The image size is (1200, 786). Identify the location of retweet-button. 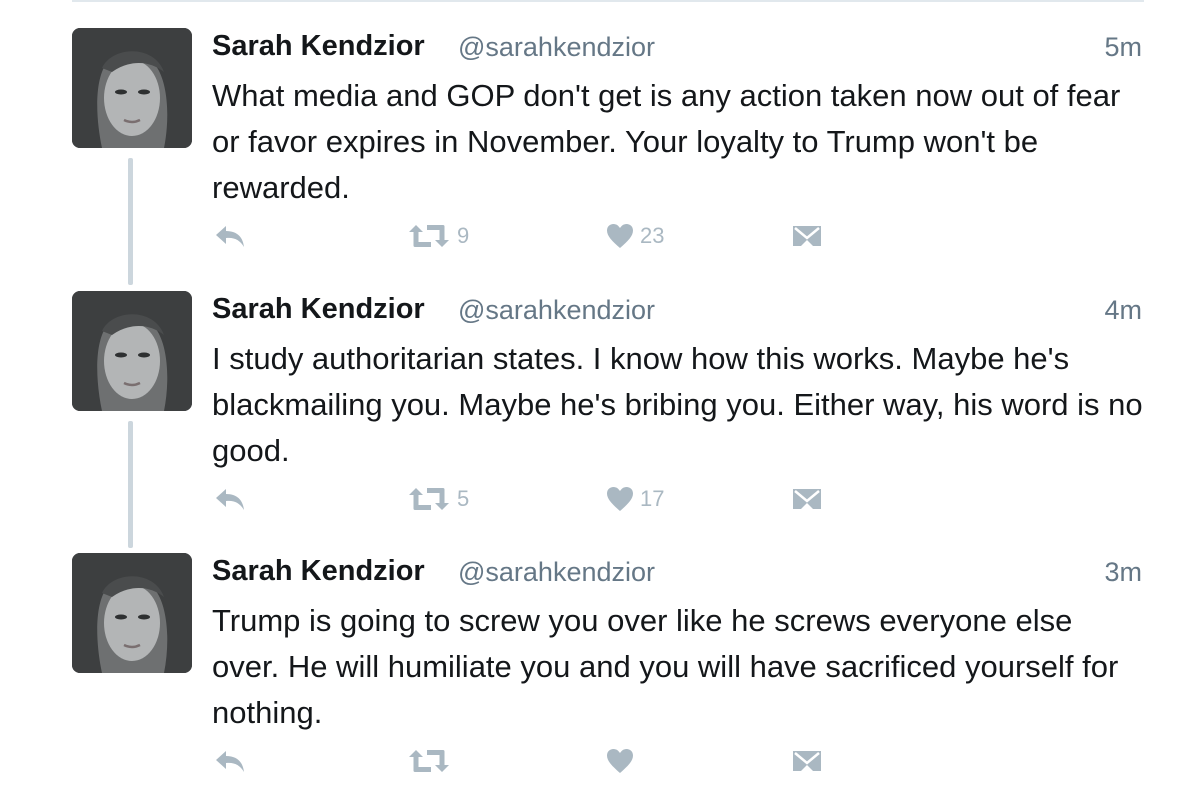
(432, 761).